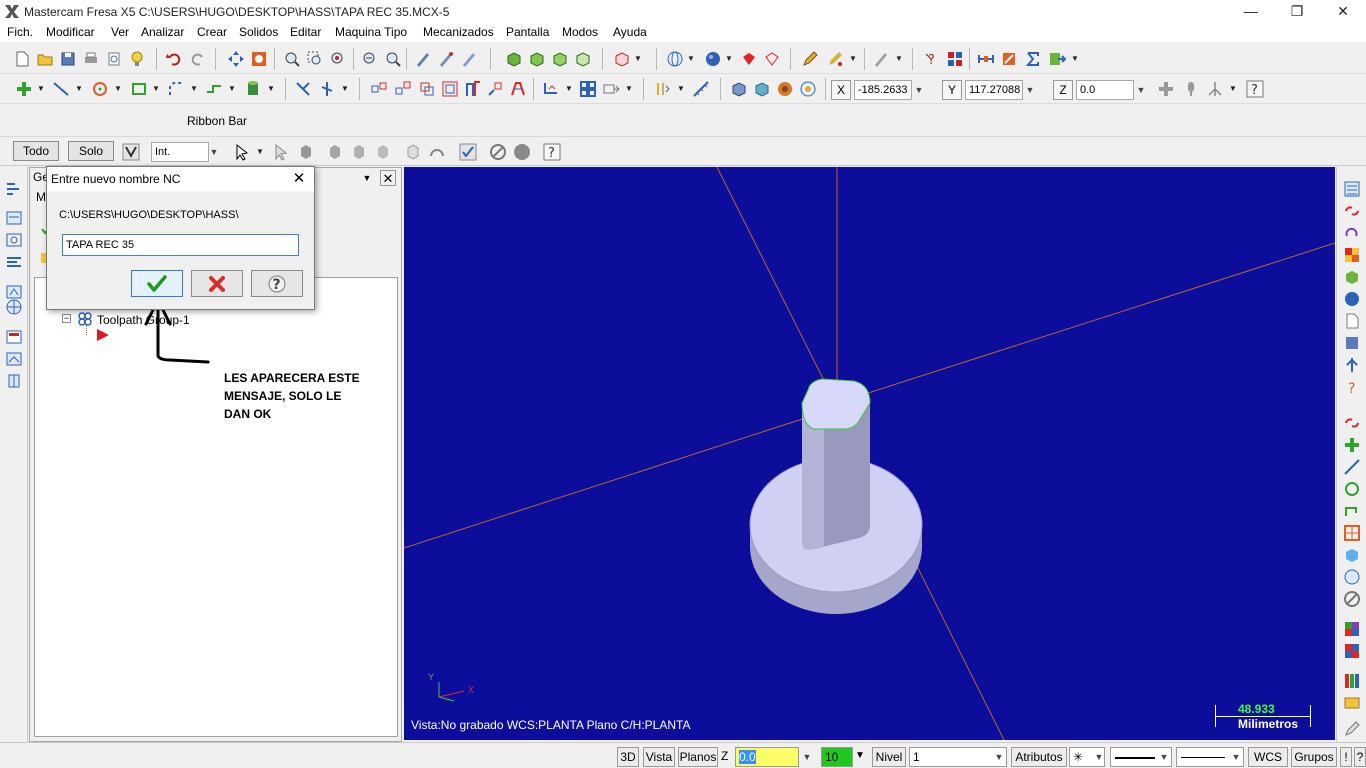 Image resolution: width=1366 pixels, height=768 pixels. What do you see at coordinates (120, 32) in the screenshot?
I see `menu-ver: Ver` at bounding box center [120, 32].